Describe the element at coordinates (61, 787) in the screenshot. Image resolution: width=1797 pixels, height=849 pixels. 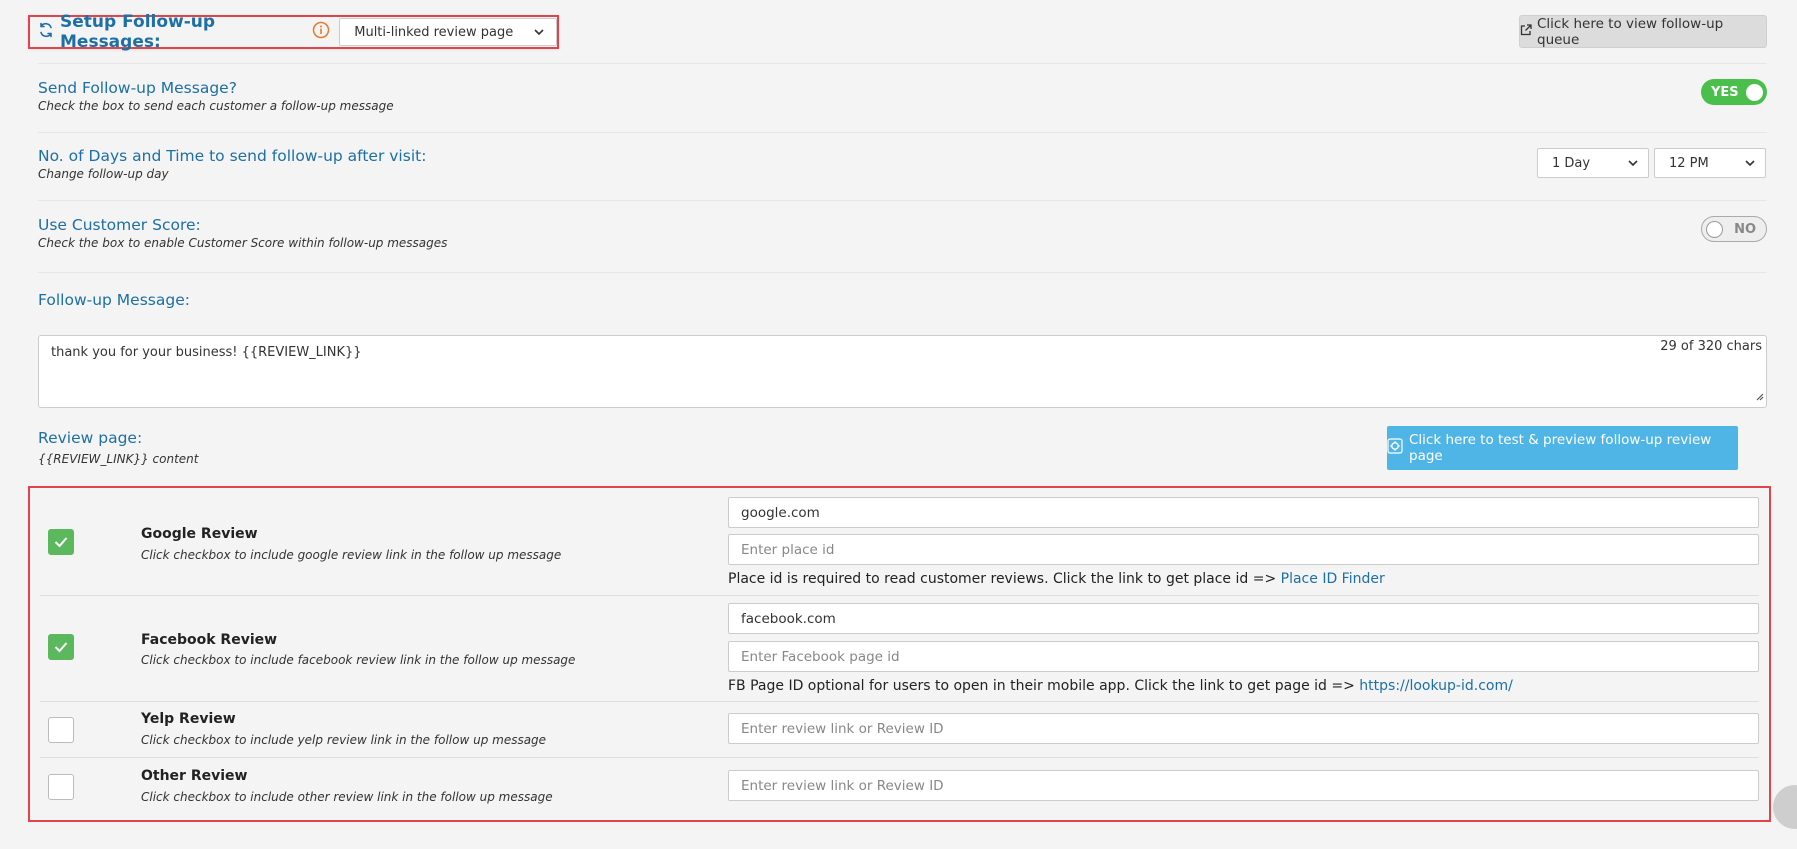
I see `other-review-checkbox` at that location.